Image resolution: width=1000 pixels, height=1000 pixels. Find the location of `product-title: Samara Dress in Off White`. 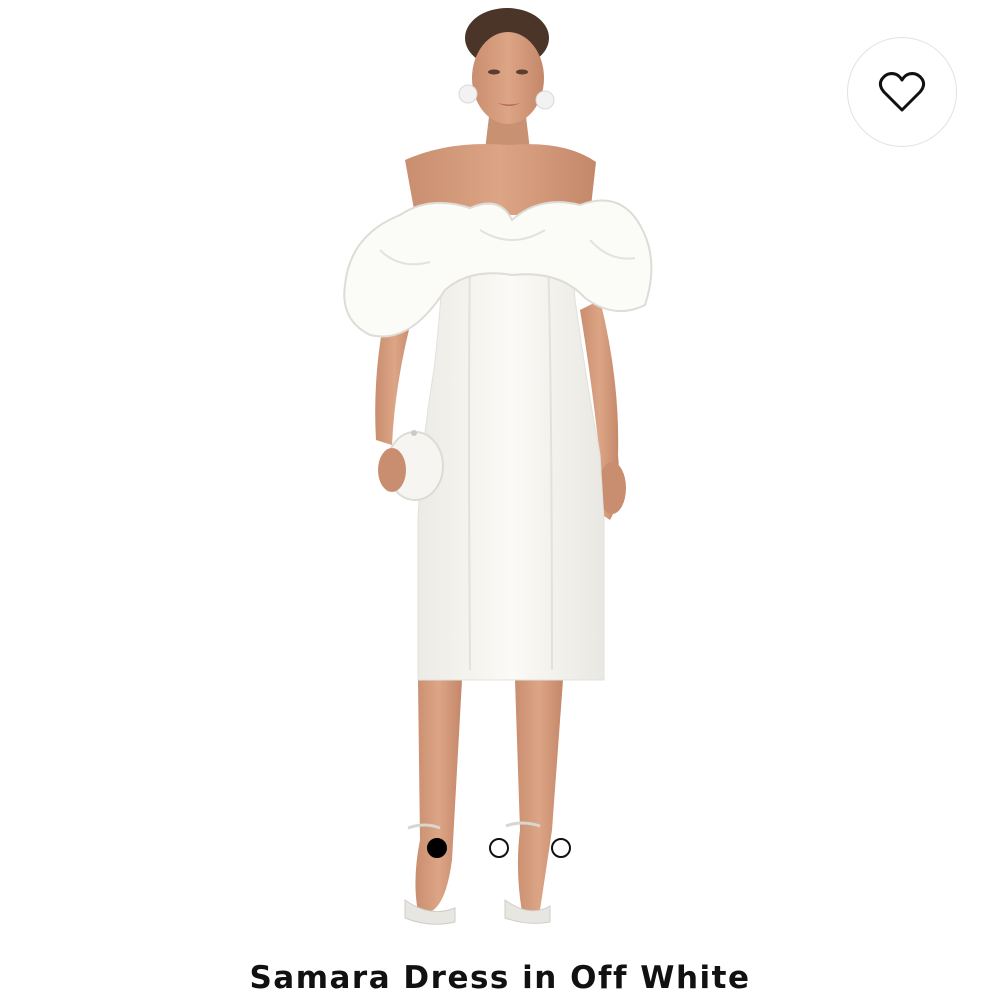

product-title: Samara Dress in Off White is located at coordinates (500, 978).